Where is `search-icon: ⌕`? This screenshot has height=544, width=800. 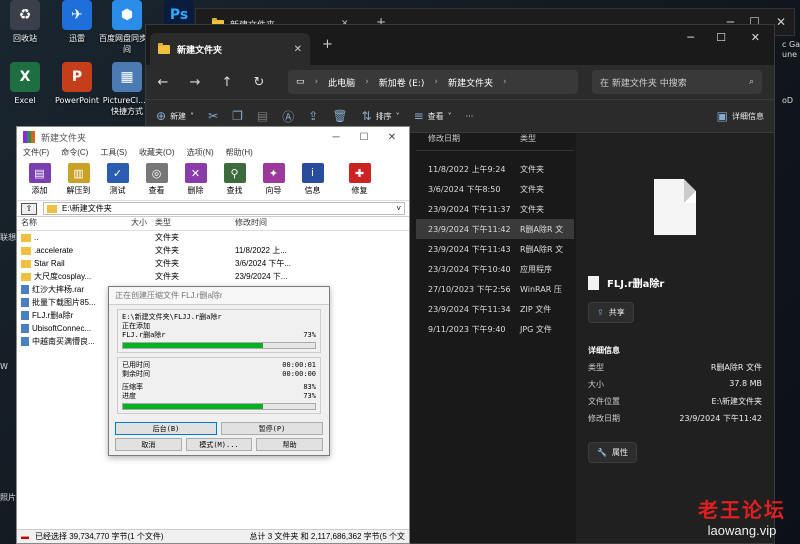 search-icon: ⌕ is located at coordinates (751, 82).